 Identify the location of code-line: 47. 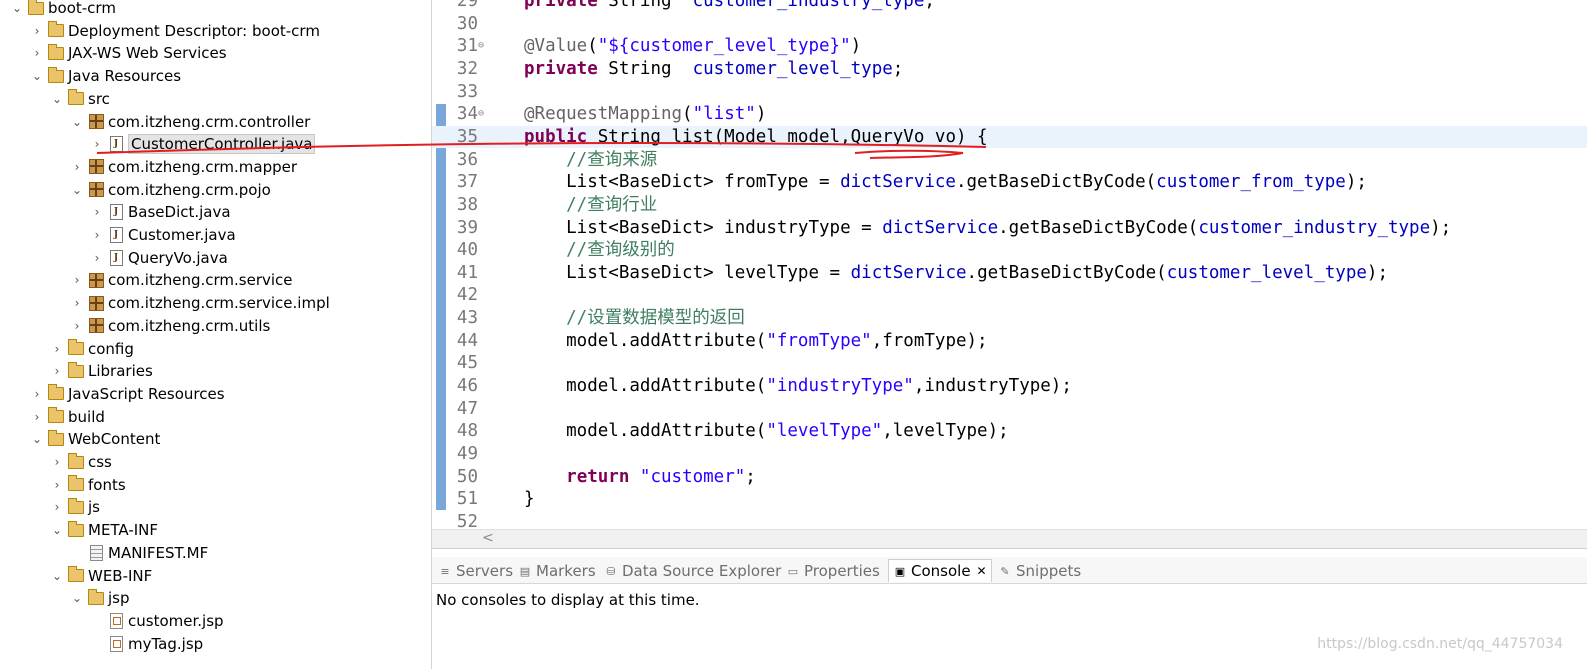
(1009, 409).